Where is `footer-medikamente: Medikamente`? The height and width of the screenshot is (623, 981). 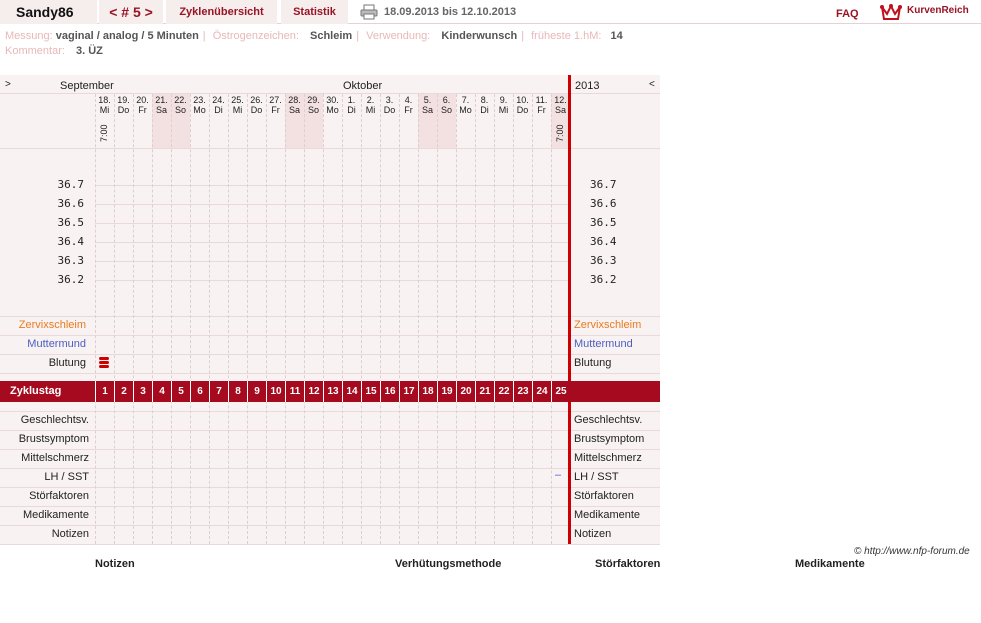 footer-medikamente: Medikamente is located at coordinates (830, 564).